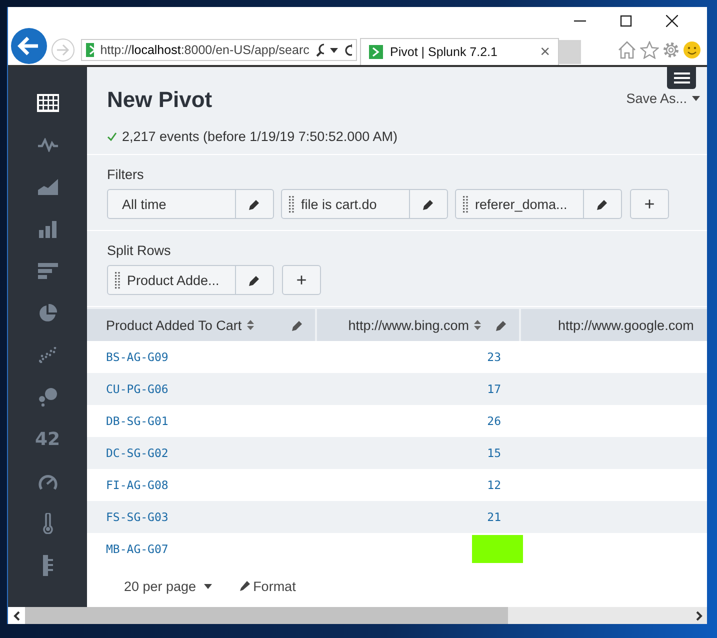 This screenshot has height=638, width=717. I want to click on home-icon, so click(627, 50).